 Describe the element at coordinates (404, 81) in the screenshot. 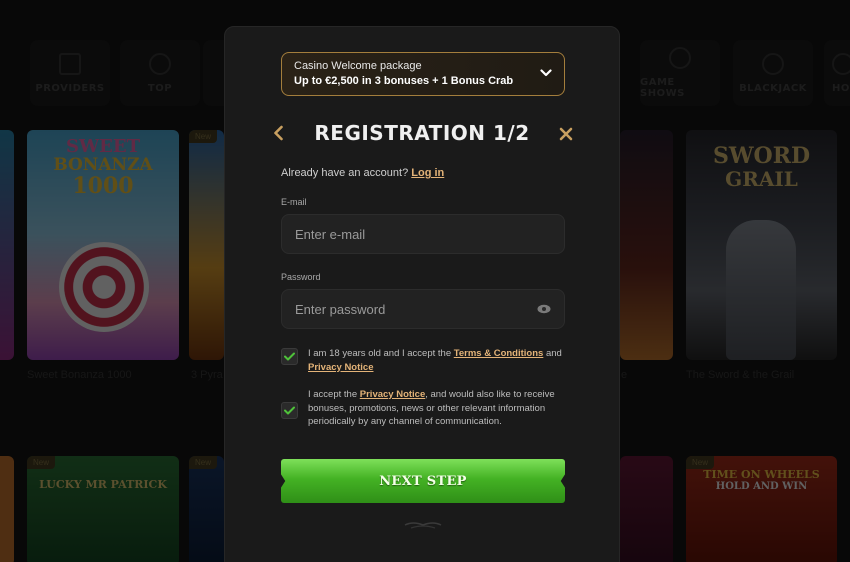

I see `promo-details: Up to €2,500 in 3 bonuses + 1 Bonus Crab` at that location.